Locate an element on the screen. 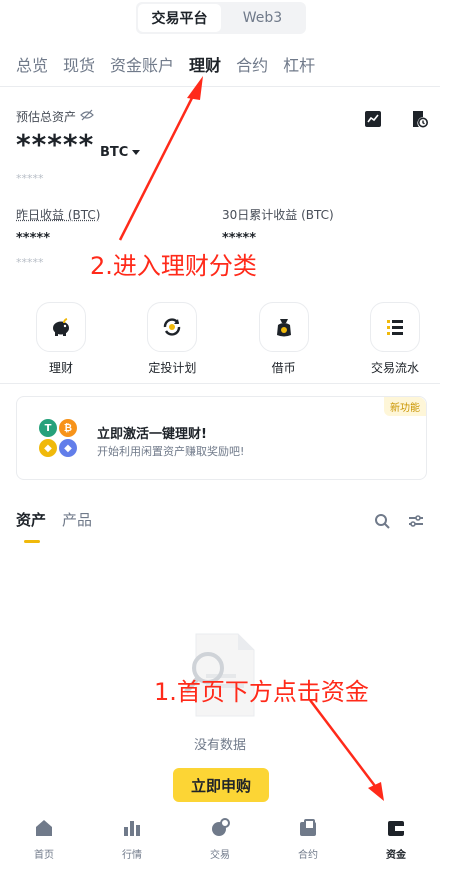 This screenshot has width=465, height=876. filter-icon is located at coordinates (416, 523).